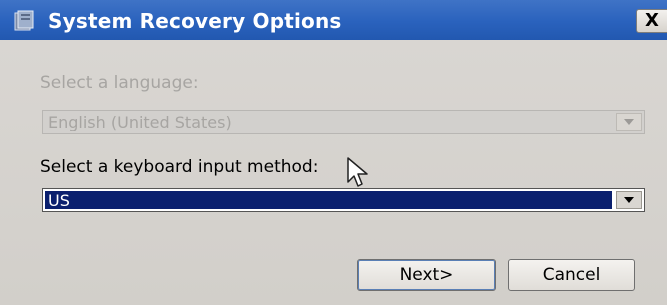 The image size is (667, 305). I want to click on keyboard-label: Select a keyboard input method:, so click(179, 167).